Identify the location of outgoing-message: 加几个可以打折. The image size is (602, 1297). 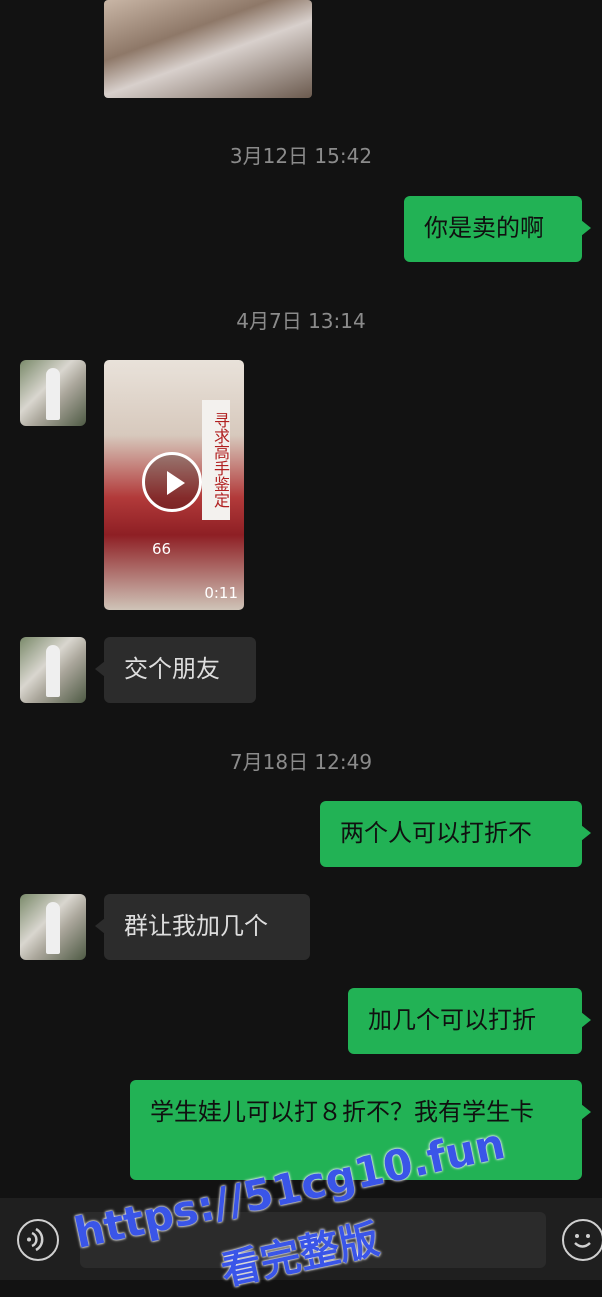
(469, 1021).